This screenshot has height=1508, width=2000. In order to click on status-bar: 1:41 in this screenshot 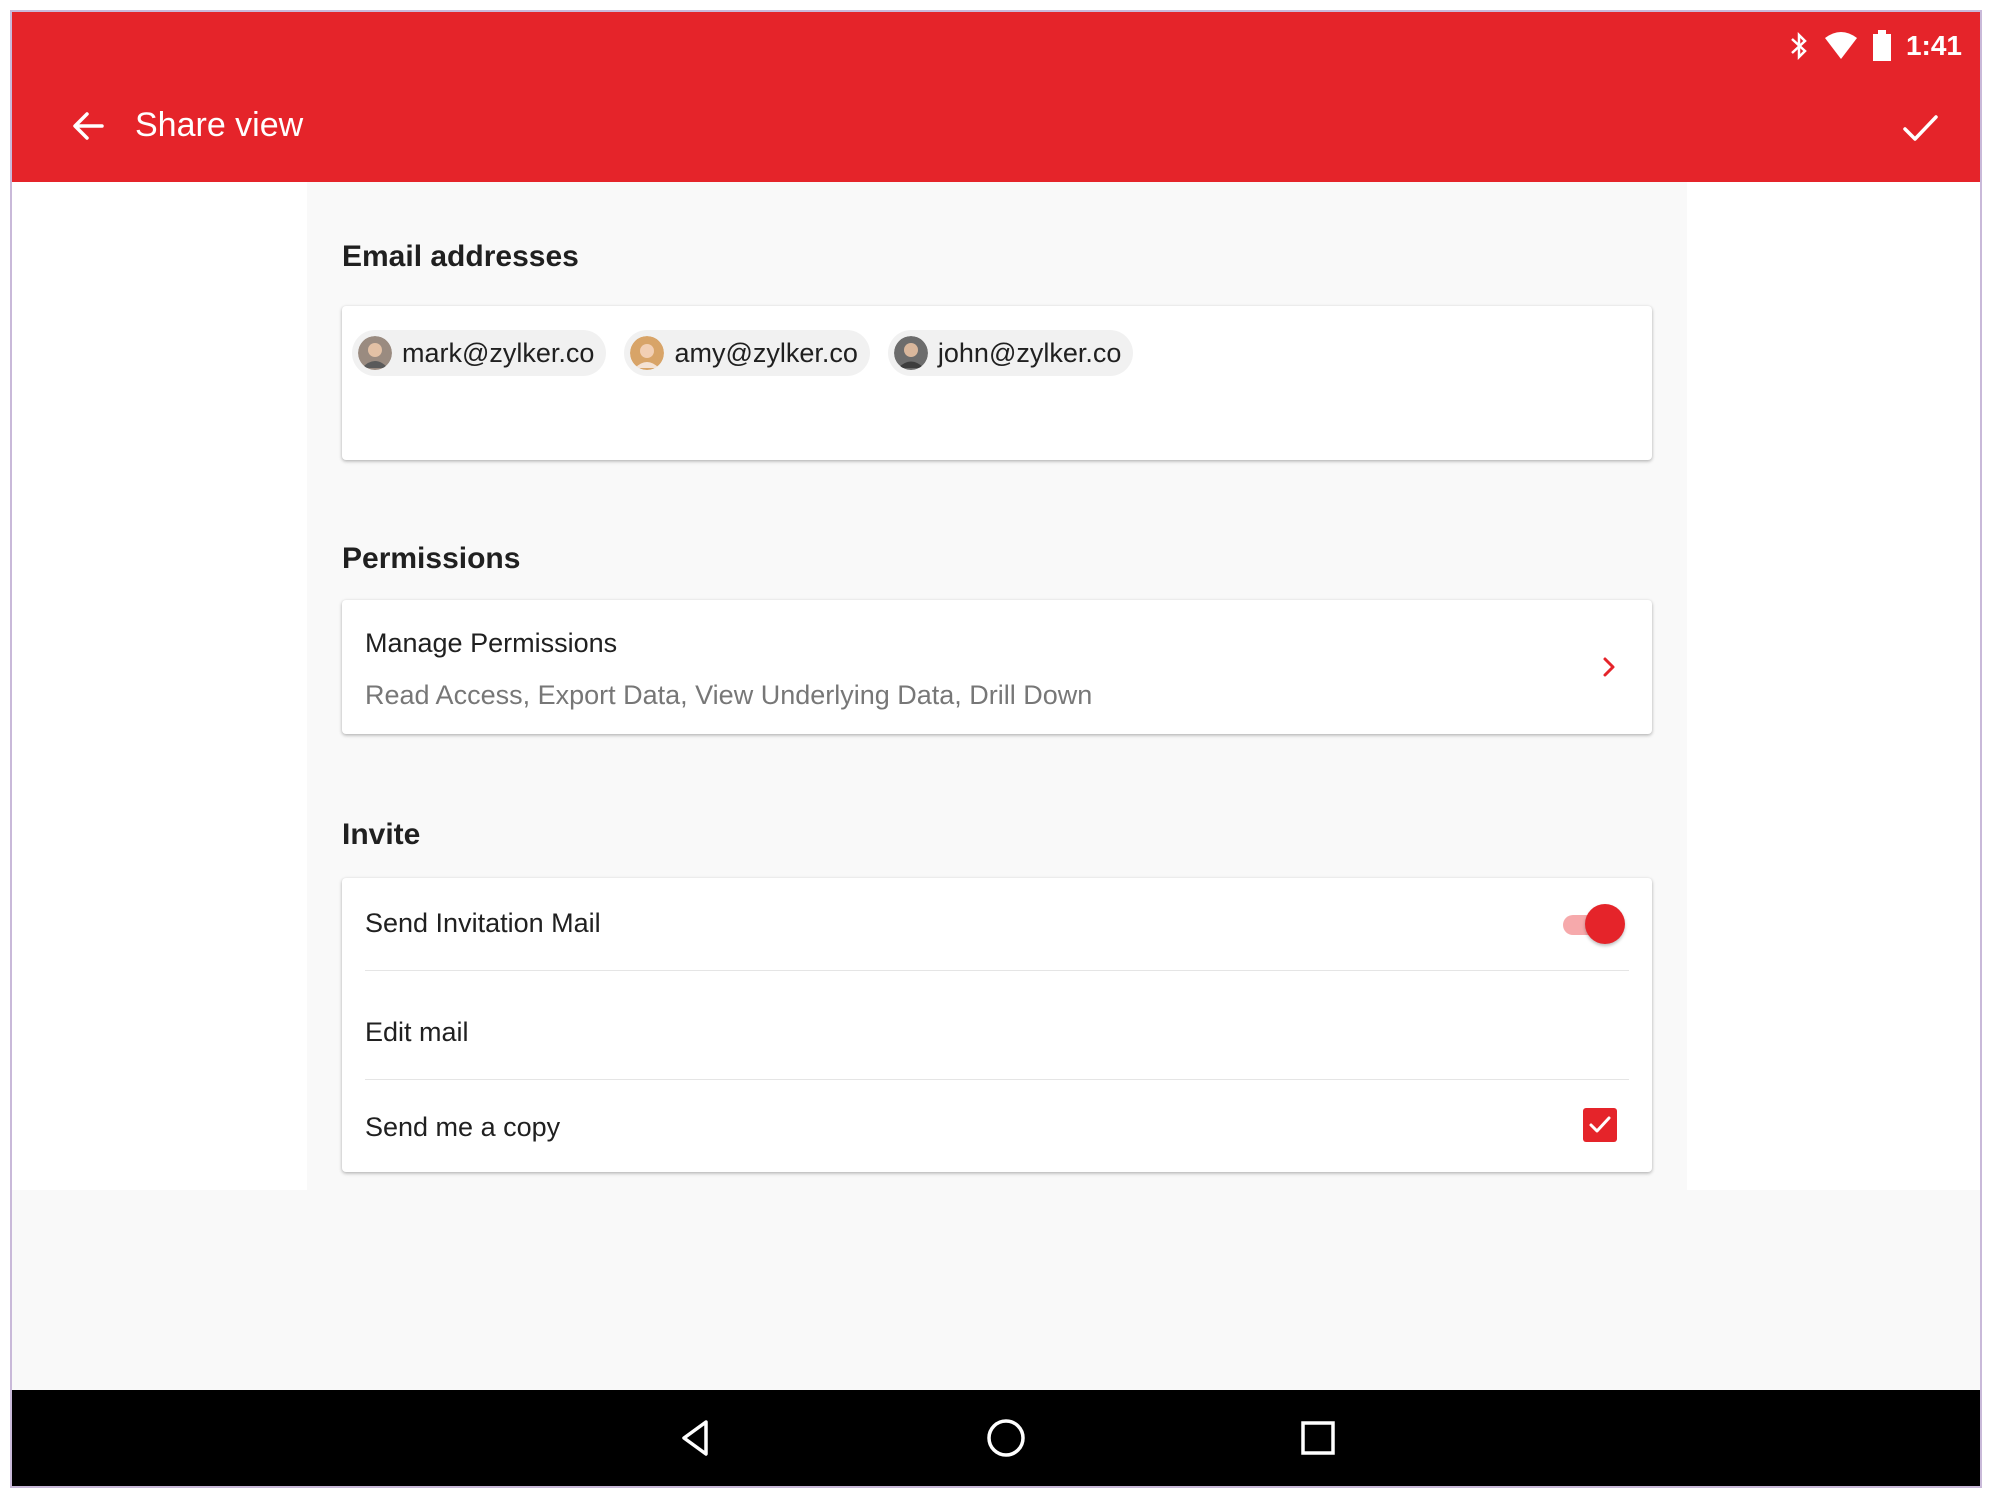, I will do `click(1875, 46)`.